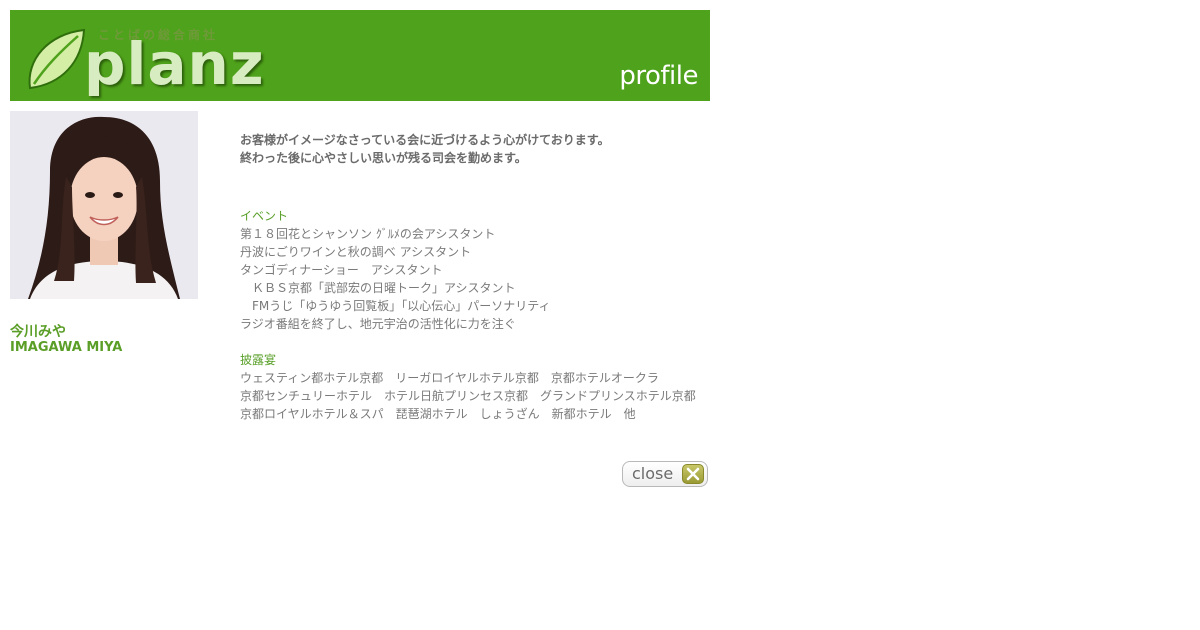 This screenshot has width=1200, height=630. Describe the element at coordinates (653, 473) in the screenshot. I see `close-button-label: close` at that location.